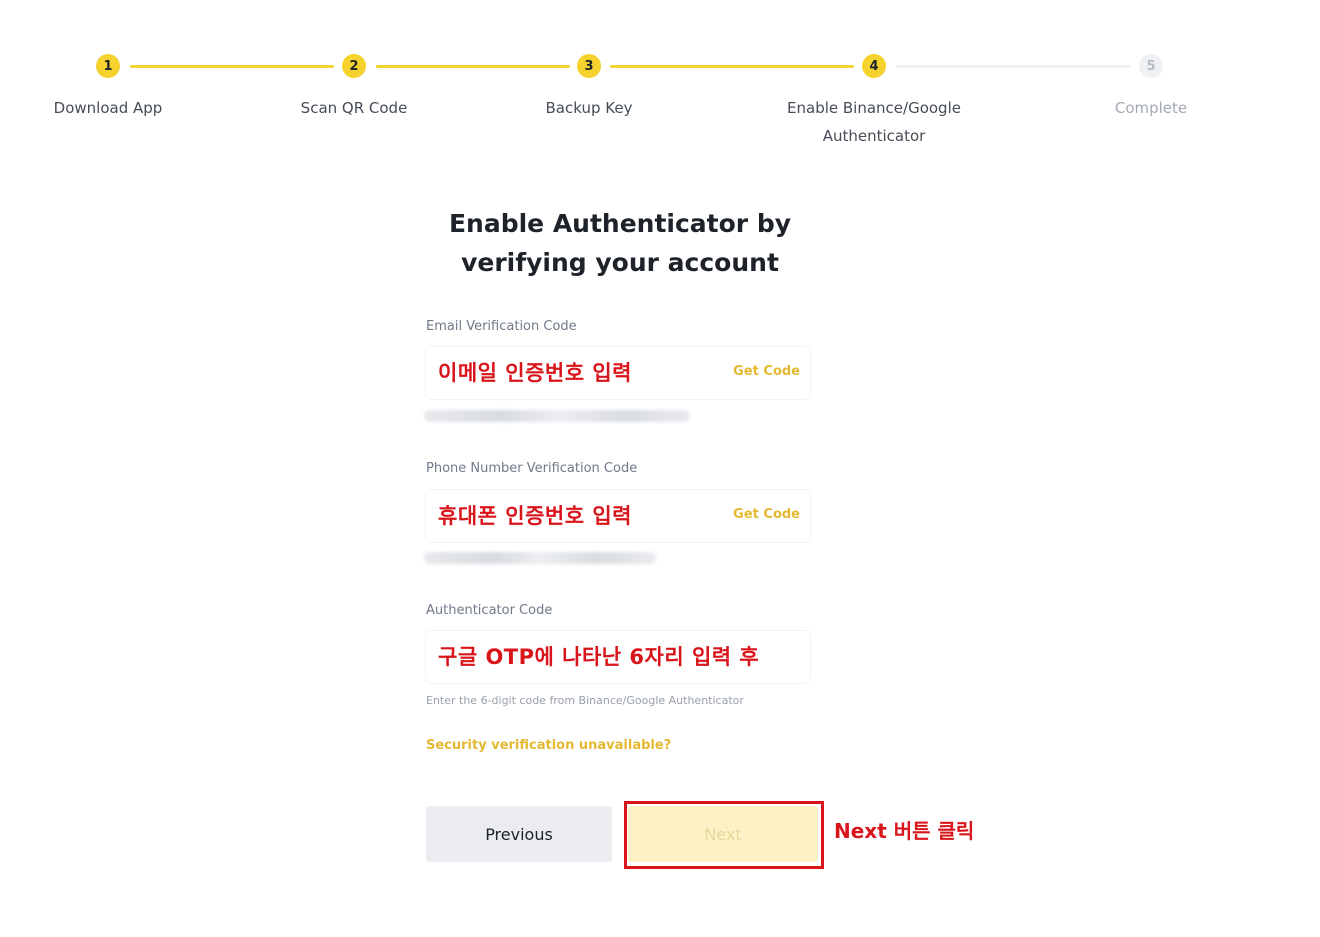 This screenshot has width=1320, height=937. Describe the element at coordinates (535, 516) in the screenshot. I see `phone-code-value: 휴대폰 인증번호 입력` at that location.